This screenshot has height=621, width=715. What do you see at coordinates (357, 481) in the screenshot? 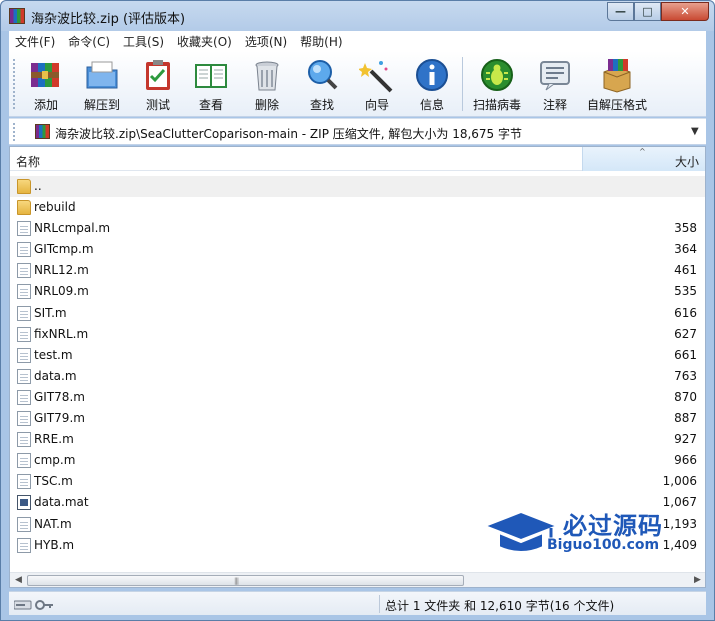
I see `table-row: TSC.m 1,006` at bounding box center [357, 481].